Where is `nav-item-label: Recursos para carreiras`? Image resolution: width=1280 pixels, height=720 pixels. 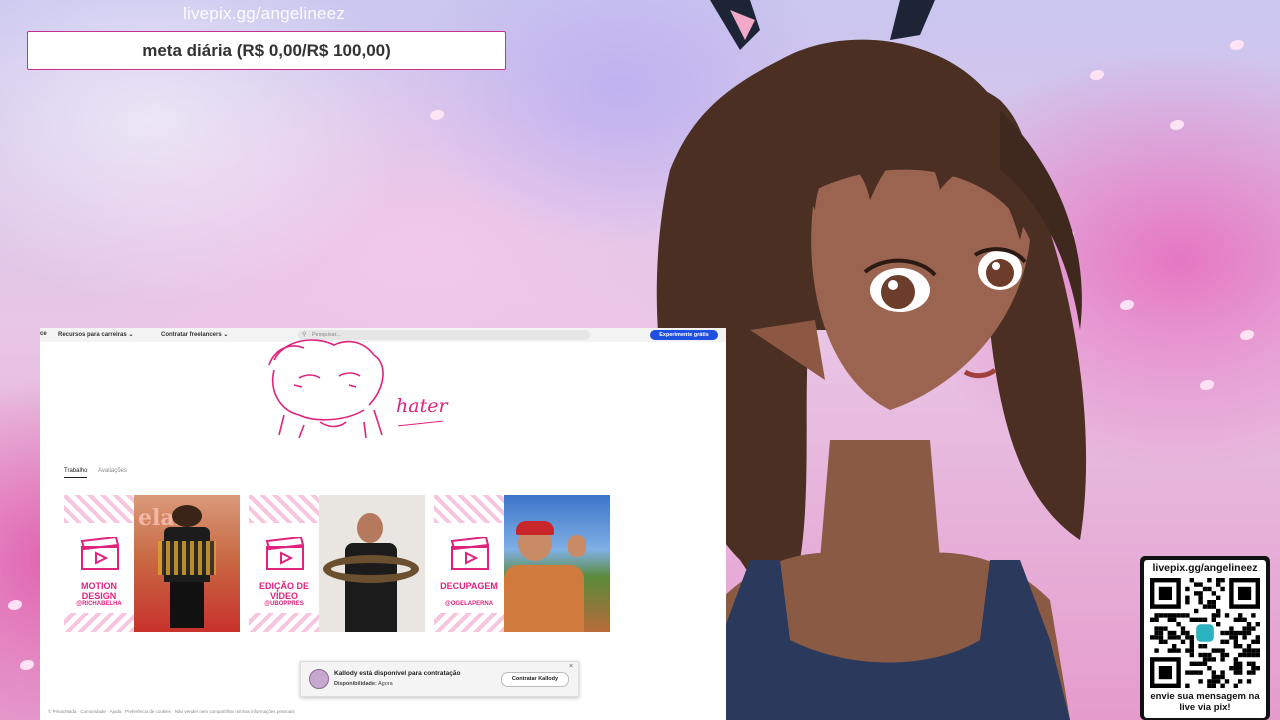 nav-item-label: Recursos para carreiras is located at coordinates (92, 335).